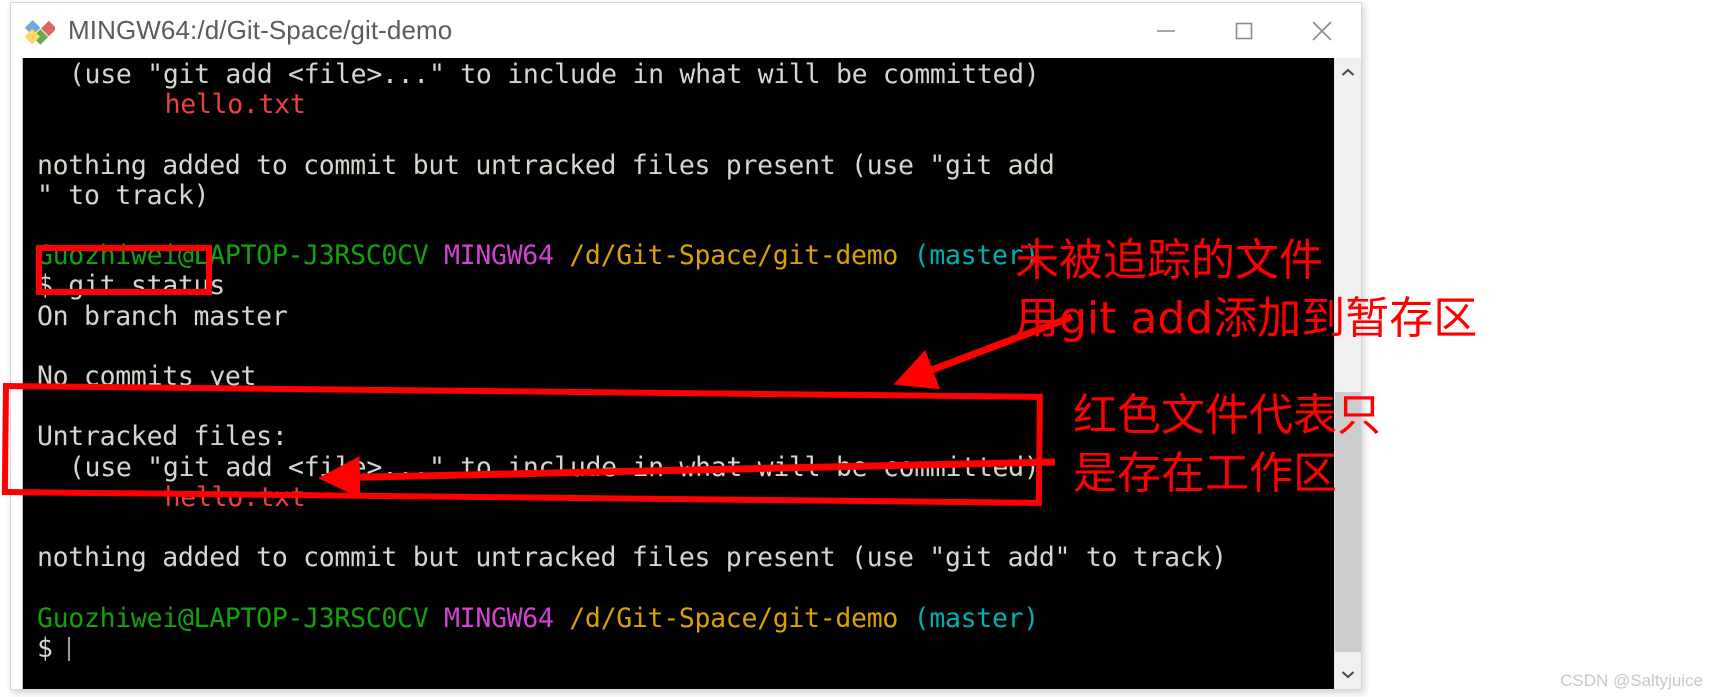 The width and height of the screenshot is (1717, 697). Describe the element at coordinates (1348, 73) in the screenshot. I see `chevron-up-icon` at that location.